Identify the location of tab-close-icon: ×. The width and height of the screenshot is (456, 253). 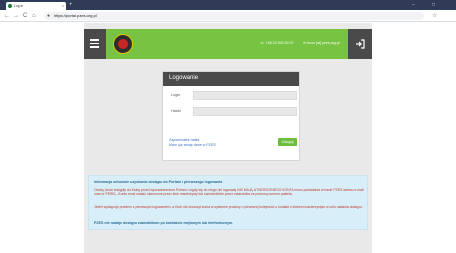
(63, 5).